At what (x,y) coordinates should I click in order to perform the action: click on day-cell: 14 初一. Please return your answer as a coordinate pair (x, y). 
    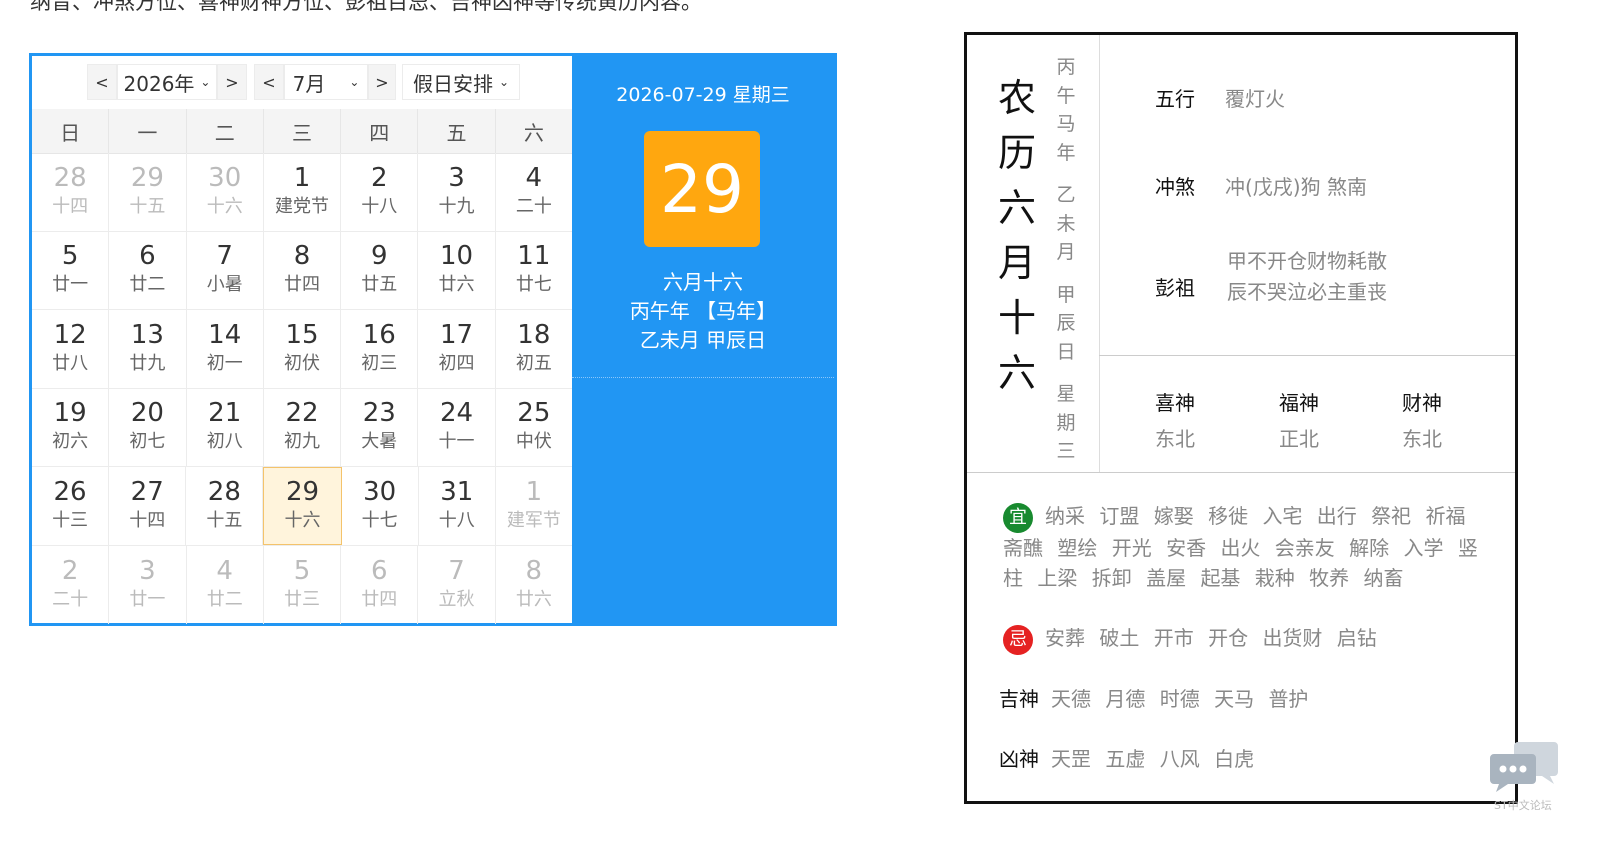
    Looking at the image, I should click on (225, 349).